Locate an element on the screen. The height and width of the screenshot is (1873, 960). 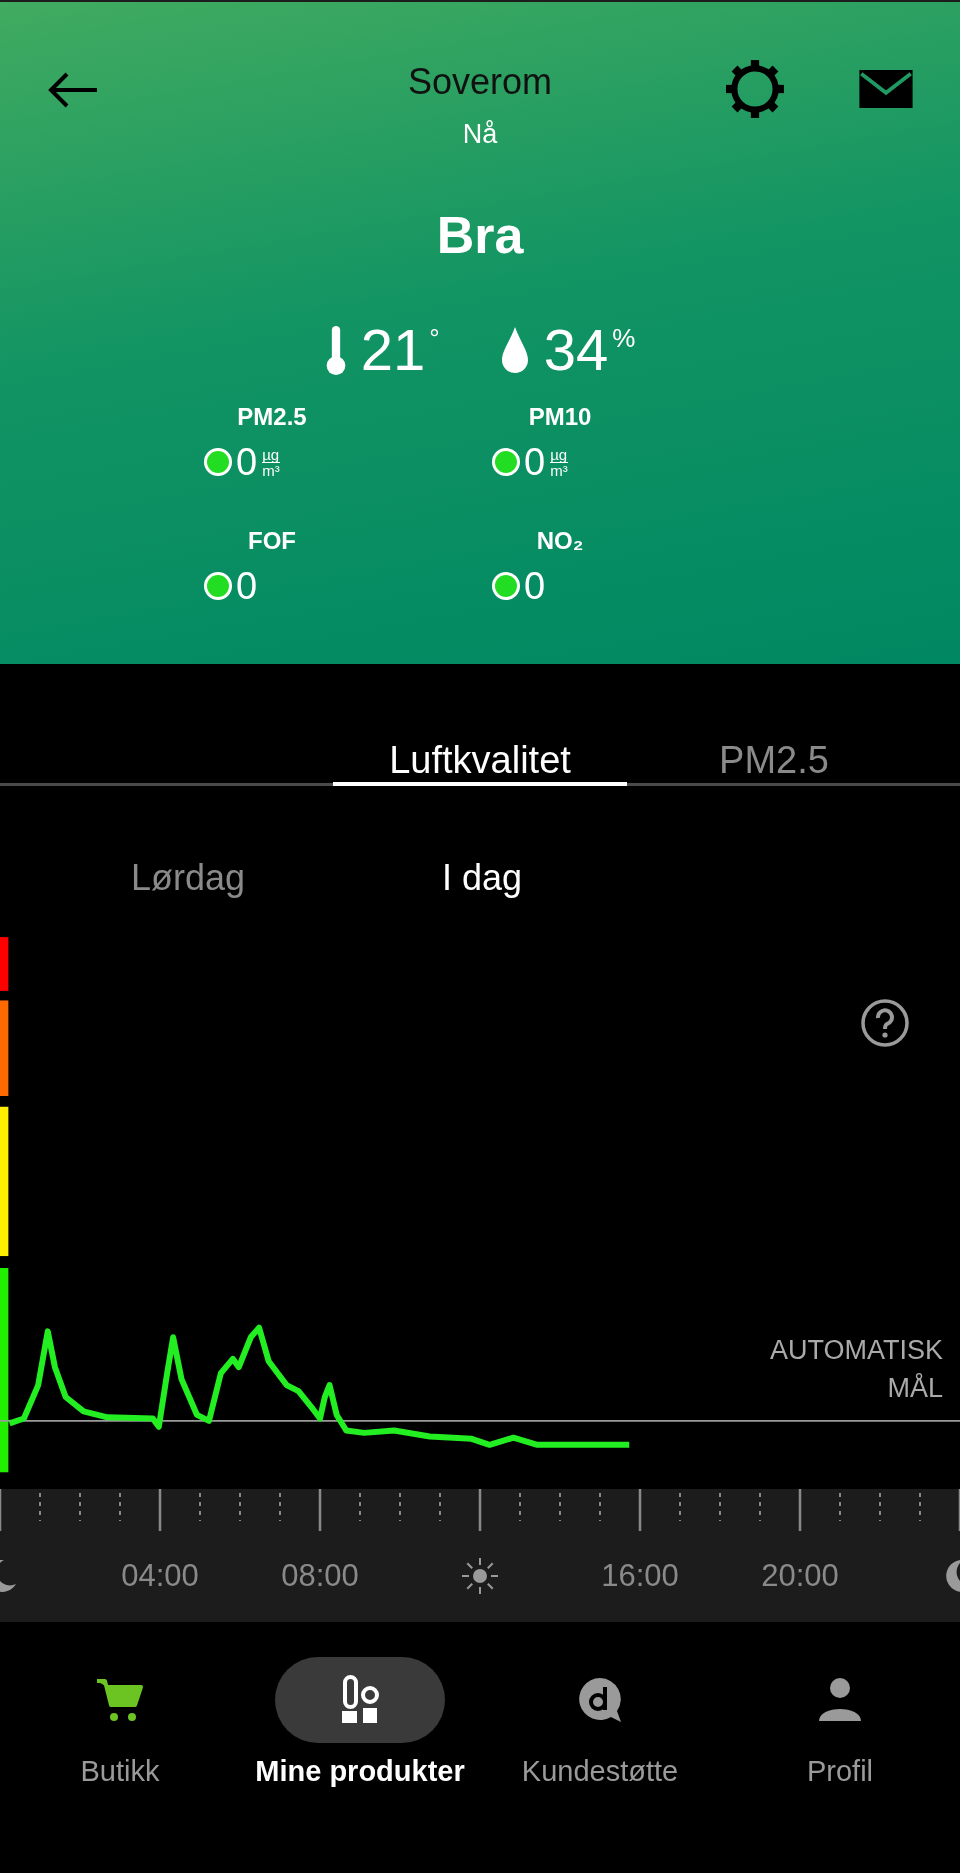
sensor-label: PM10 is located at coordinates (560, 417).